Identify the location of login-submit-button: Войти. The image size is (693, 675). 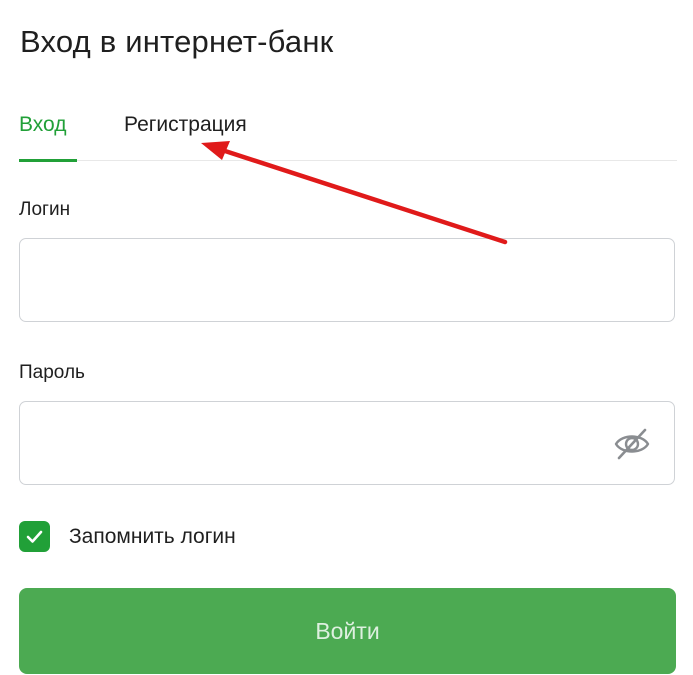
(347, 631).